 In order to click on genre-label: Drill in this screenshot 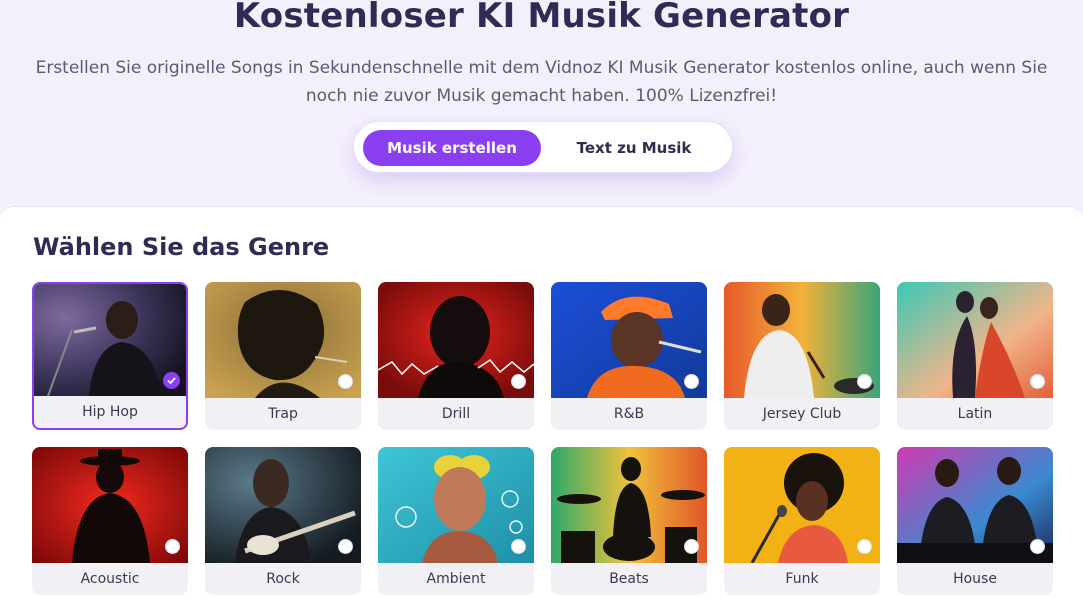, I will do `click(456, 414)`.